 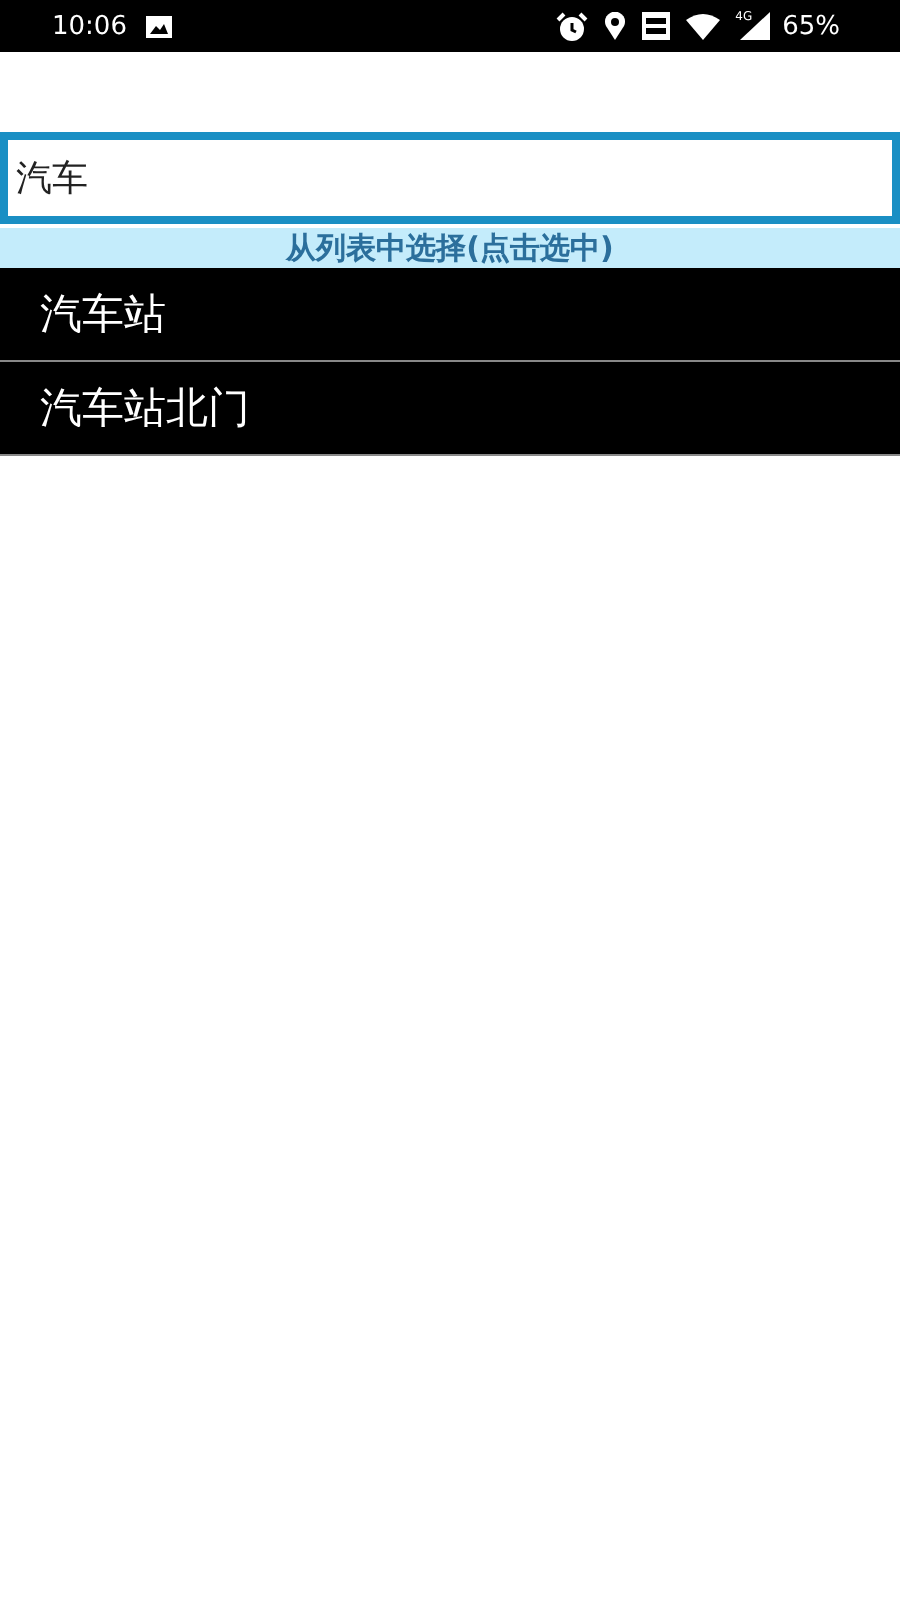 I want to click on list-item: 汽车站北门, so click(x=450, y=409).